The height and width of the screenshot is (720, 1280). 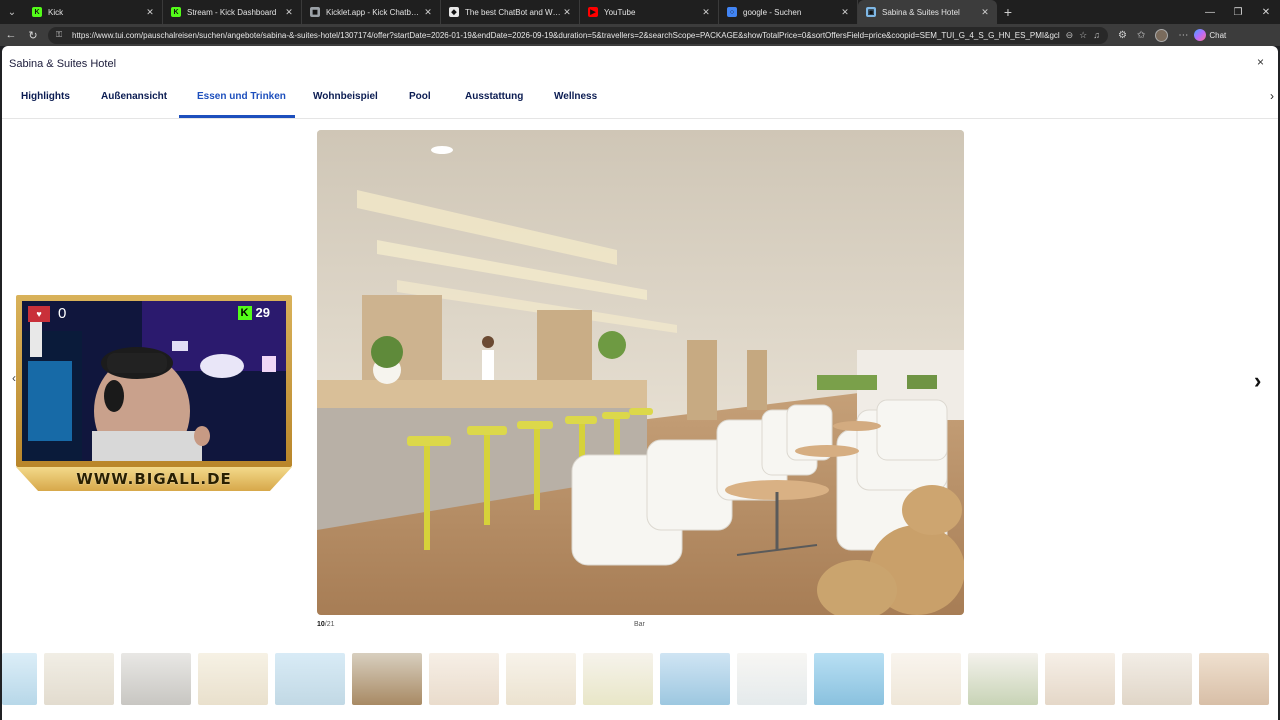 I want to click on browser-tab: K Kick ✕, so click(x=93, y=12).